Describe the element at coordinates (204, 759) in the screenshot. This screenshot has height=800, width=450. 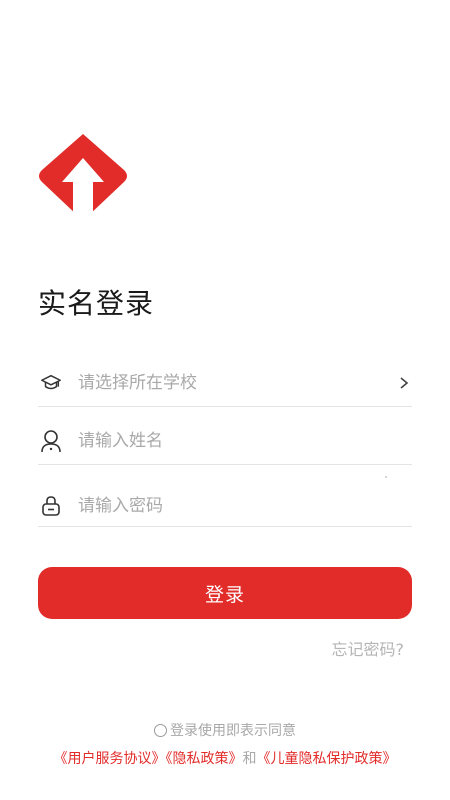
I see `privacy-policy-link: 《隐私政策》` at that location.